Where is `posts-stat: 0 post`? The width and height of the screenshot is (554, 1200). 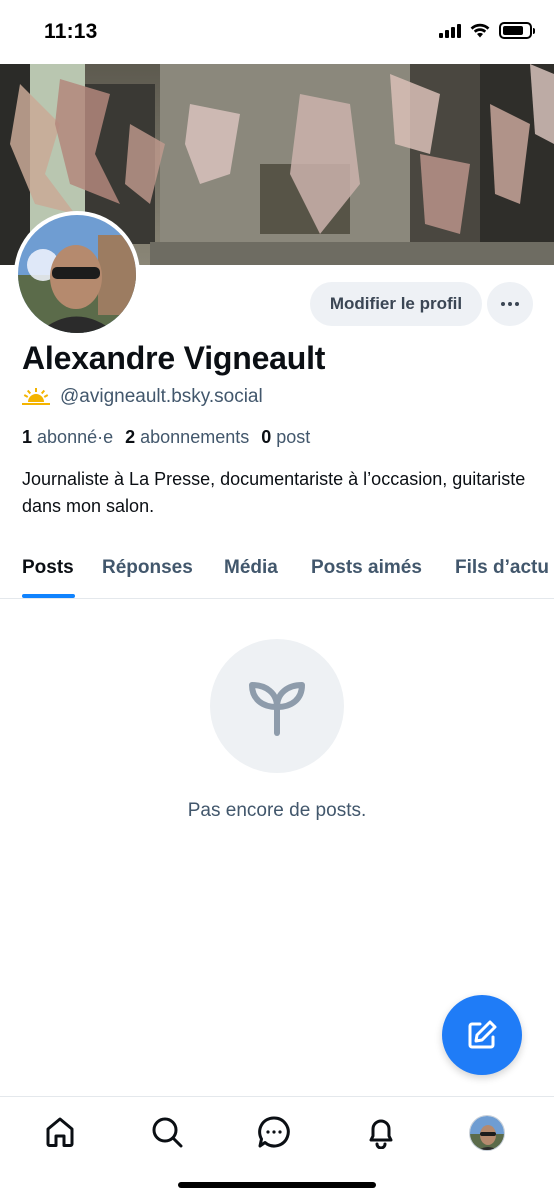
posts-stat: 0 post is located at coordinates (285, 437).